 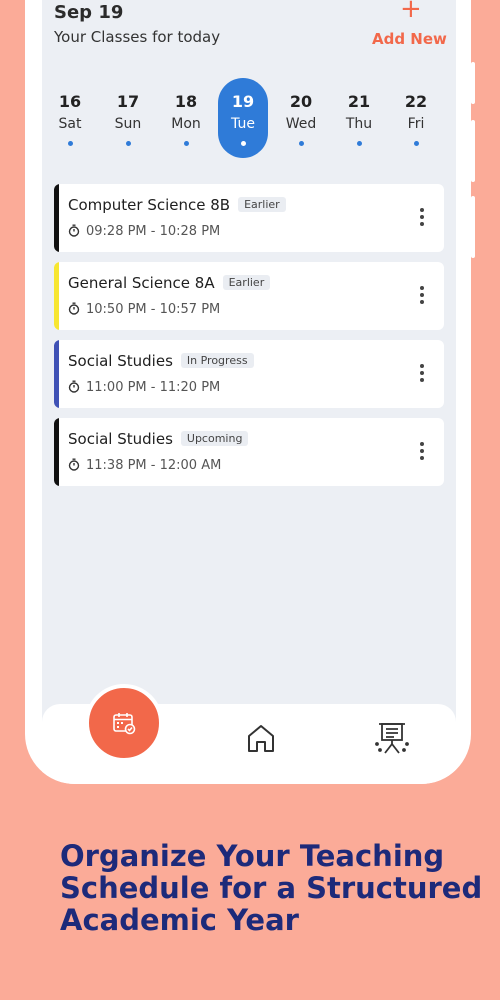 I want to click on class-title: Computer Science 8B, so click(x=149, y=205).